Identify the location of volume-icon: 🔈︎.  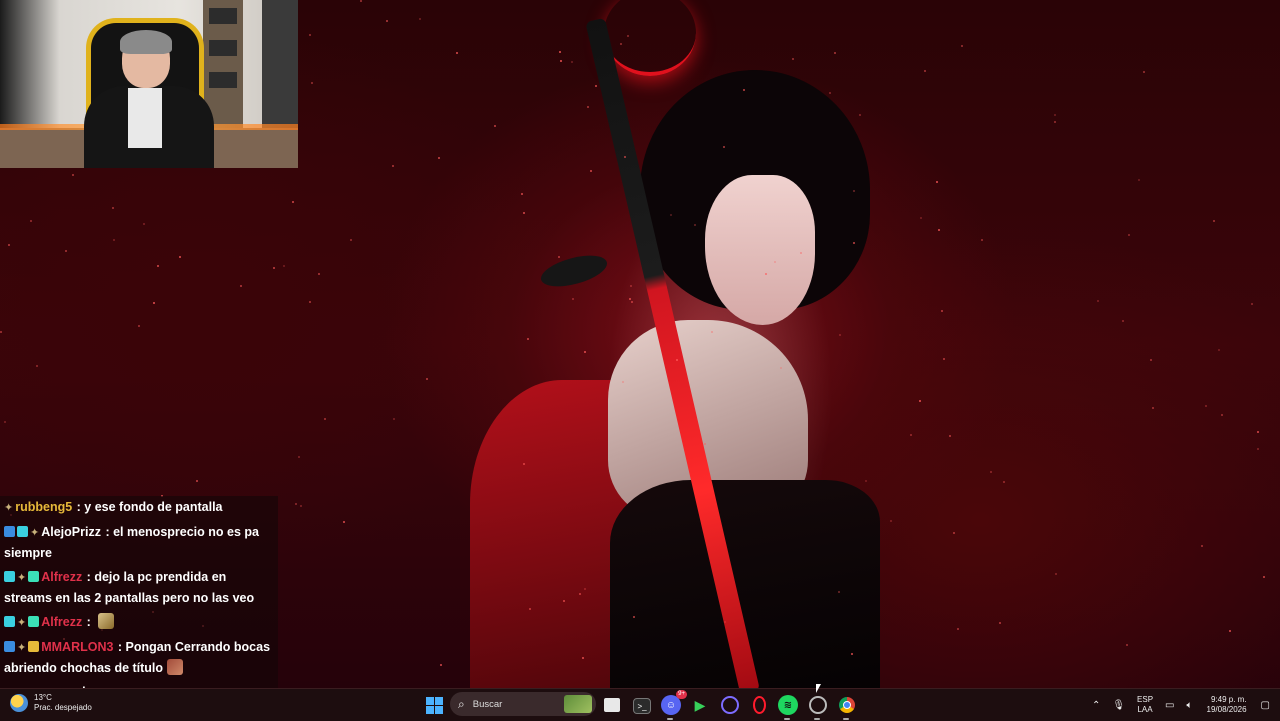
(1190, 705).